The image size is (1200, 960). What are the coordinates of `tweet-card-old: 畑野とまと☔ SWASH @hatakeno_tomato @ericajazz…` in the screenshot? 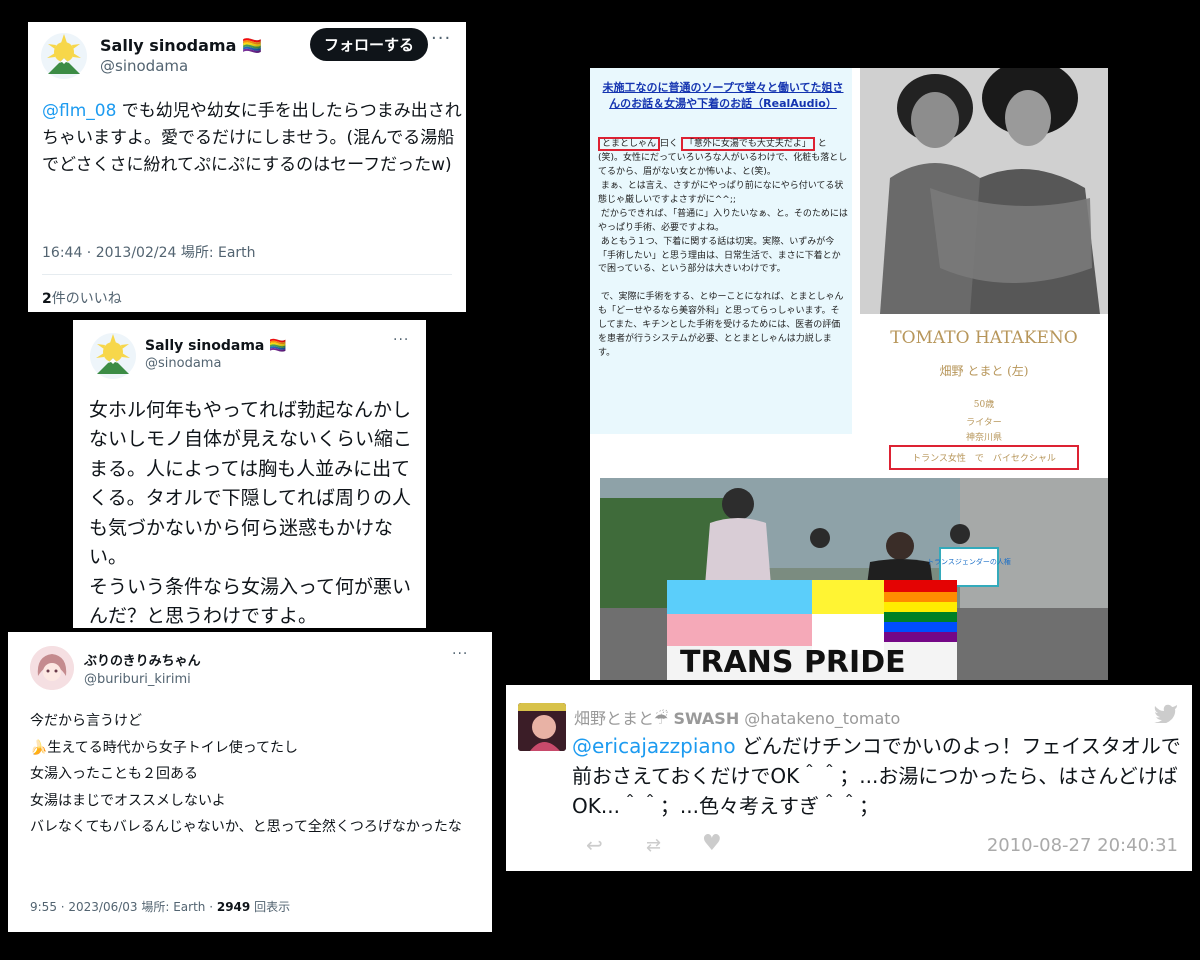 It's located at (849, 778).